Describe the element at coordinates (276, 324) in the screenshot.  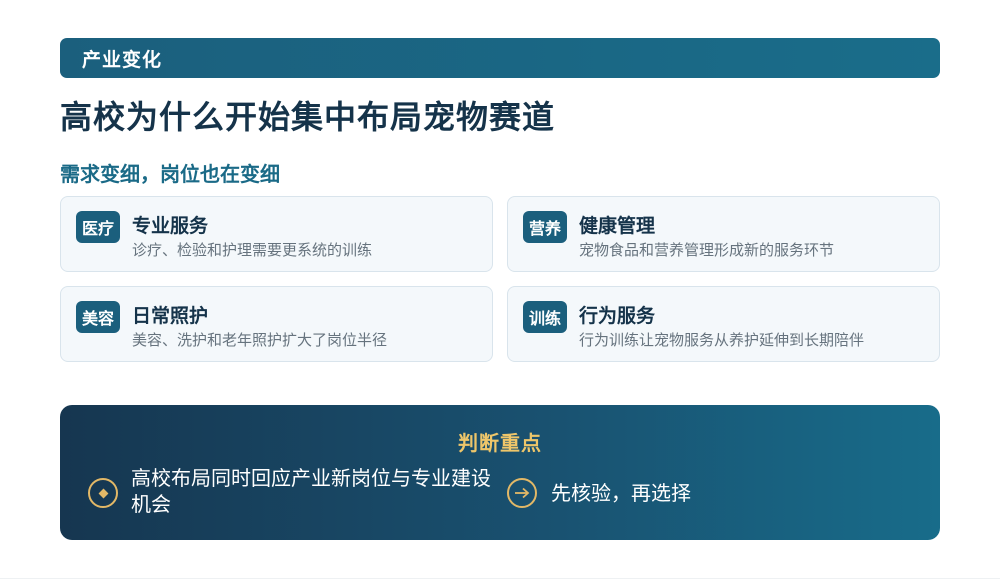
I see `card-daily-care: 美容 日常照护 美容、洗护和老年照护扩大了岗位半径` at that location.